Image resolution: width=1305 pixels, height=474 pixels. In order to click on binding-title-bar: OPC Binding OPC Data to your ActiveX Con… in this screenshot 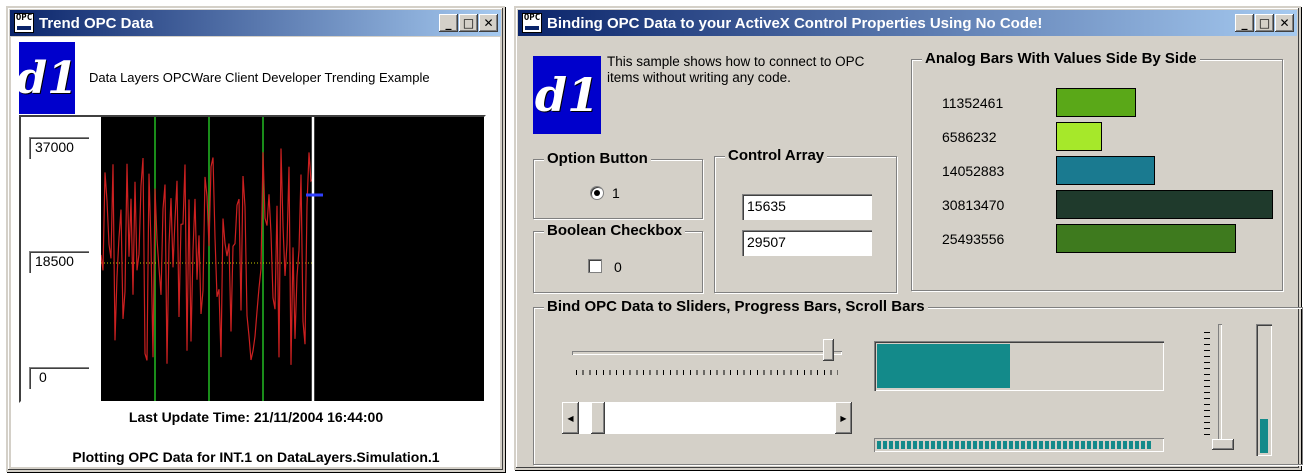, I will do `click(907, 23)`.